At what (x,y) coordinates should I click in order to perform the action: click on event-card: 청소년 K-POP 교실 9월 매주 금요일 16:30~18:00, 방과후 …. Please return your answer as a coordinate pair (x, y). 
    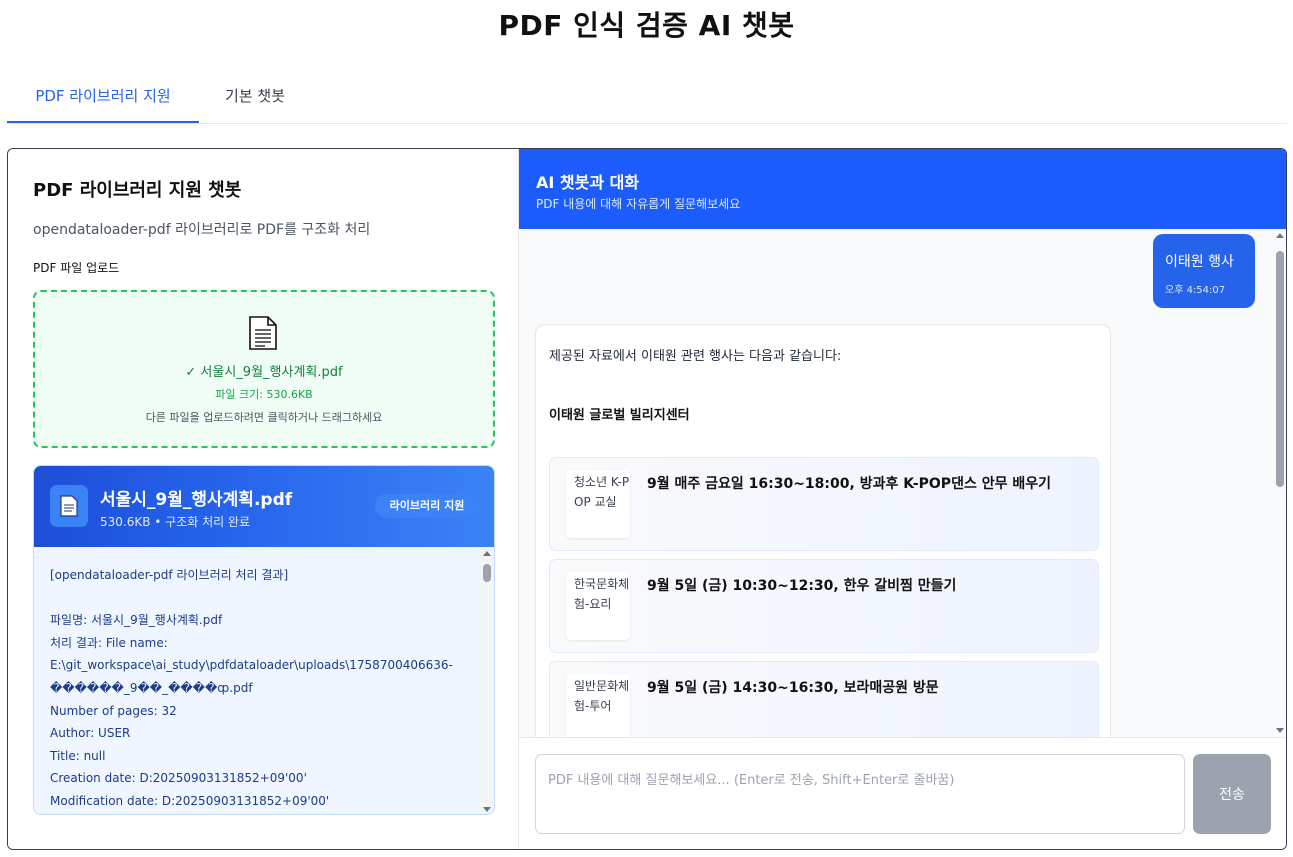
    Looking at the image, I should click on (824, 504).